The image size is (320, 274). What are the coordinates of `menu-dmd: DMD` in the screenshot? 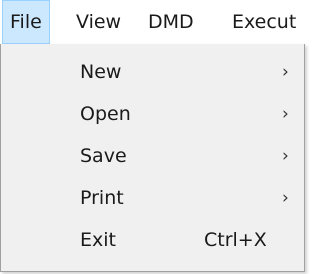 It's located at (171, 22).